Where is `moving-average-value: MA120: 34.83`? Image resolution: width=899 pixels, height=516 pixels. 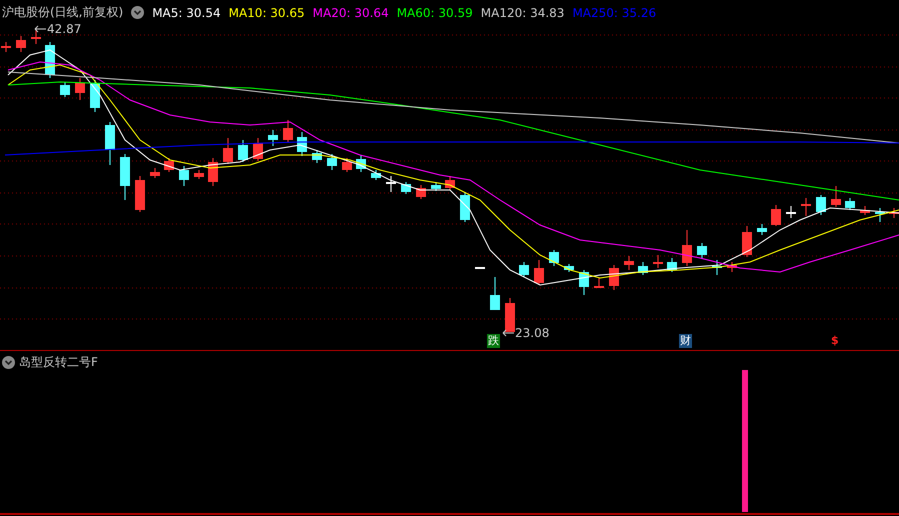
moving-average-value: MA120: 34.83 is located at coordinates (522, 13).